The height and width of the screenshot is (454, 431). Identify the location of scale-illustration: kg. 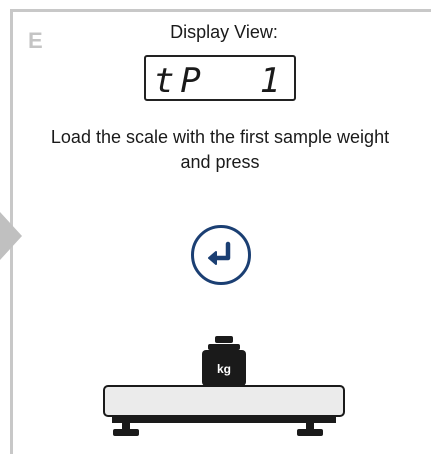
(224, 386).